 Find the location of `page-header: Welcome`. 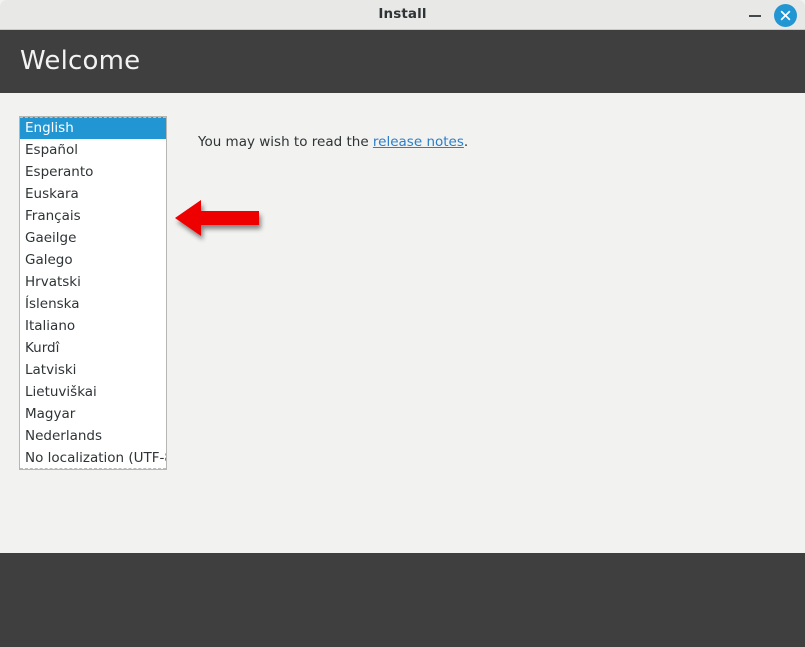

page-header: Welcome is located at coordinates (402, 61).